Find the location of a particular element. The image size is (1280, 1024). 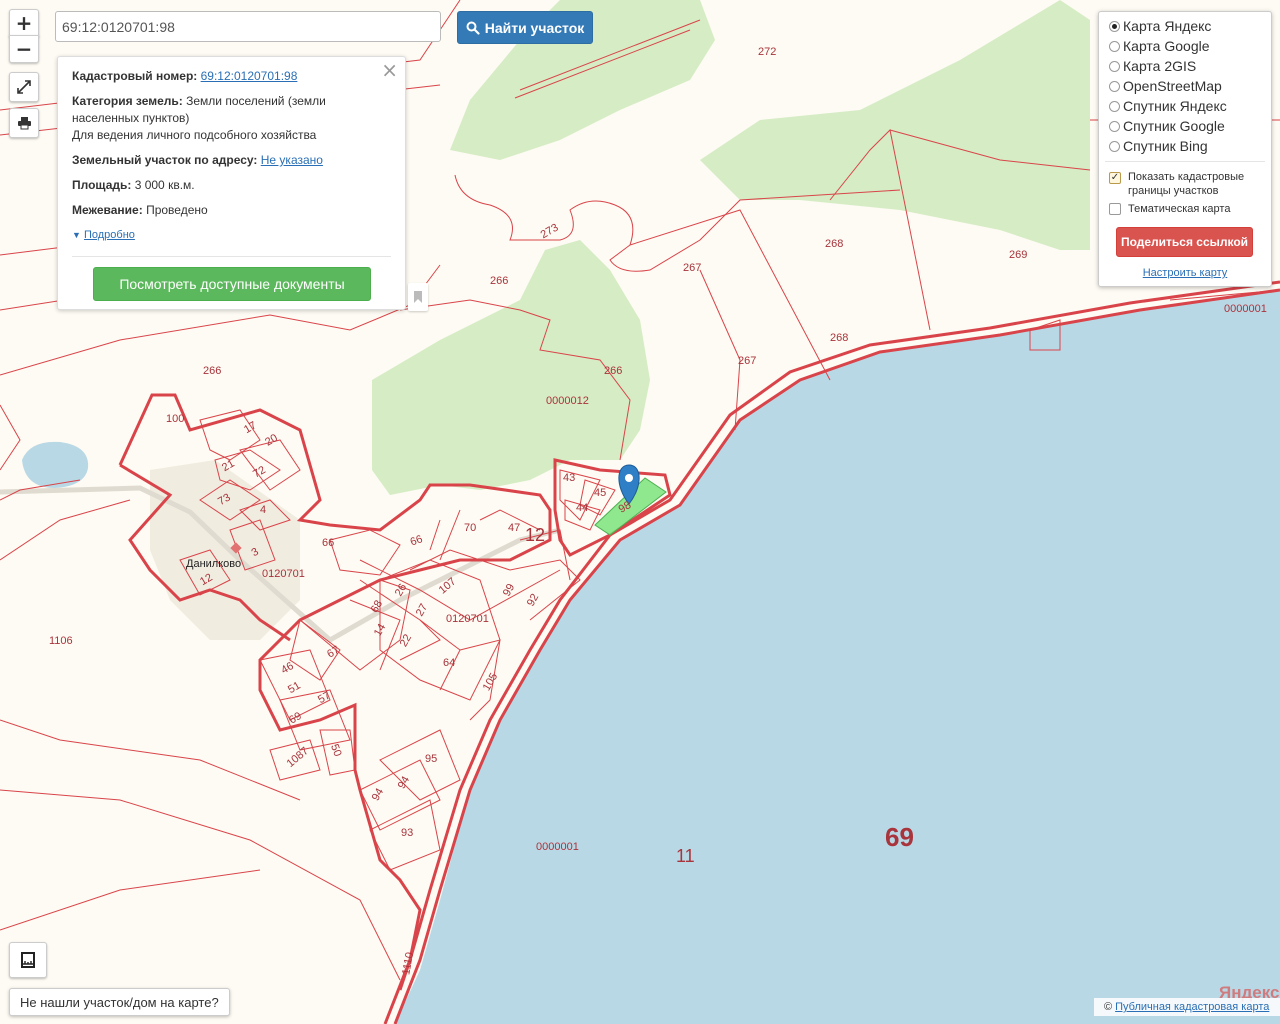

bookmark-button is located at coordinates (418, 297).